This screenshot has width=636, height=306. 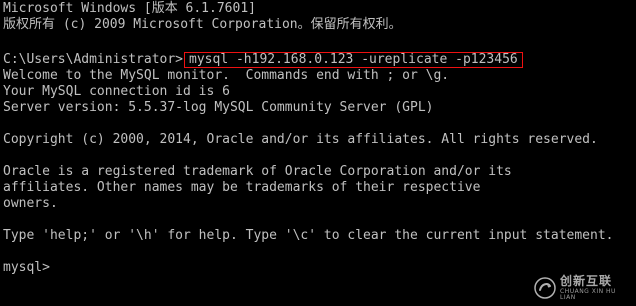 I want to click on terminal-line: Your MySQL connection id is 6, so click(x=116, y=91).